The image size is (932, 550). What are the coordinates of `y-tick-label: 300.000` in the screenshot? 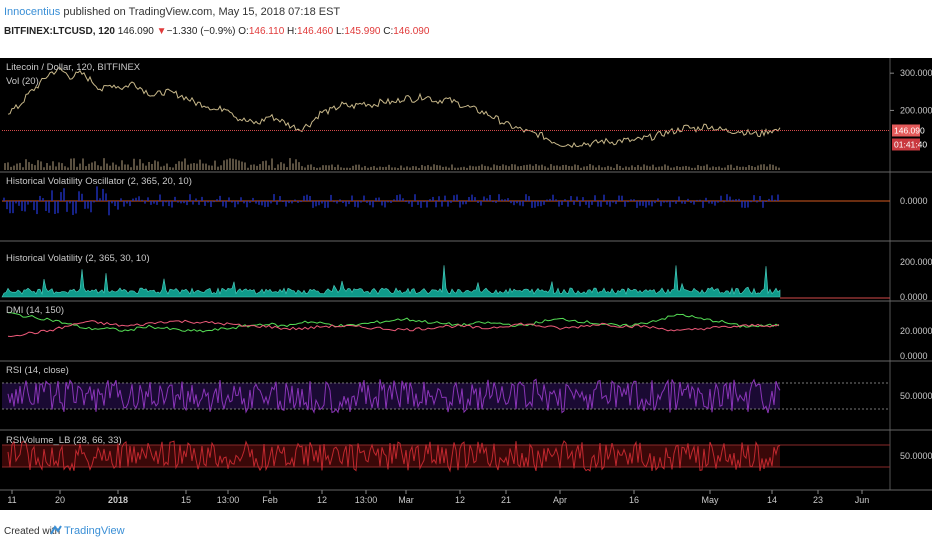 It's located at (916, 73).